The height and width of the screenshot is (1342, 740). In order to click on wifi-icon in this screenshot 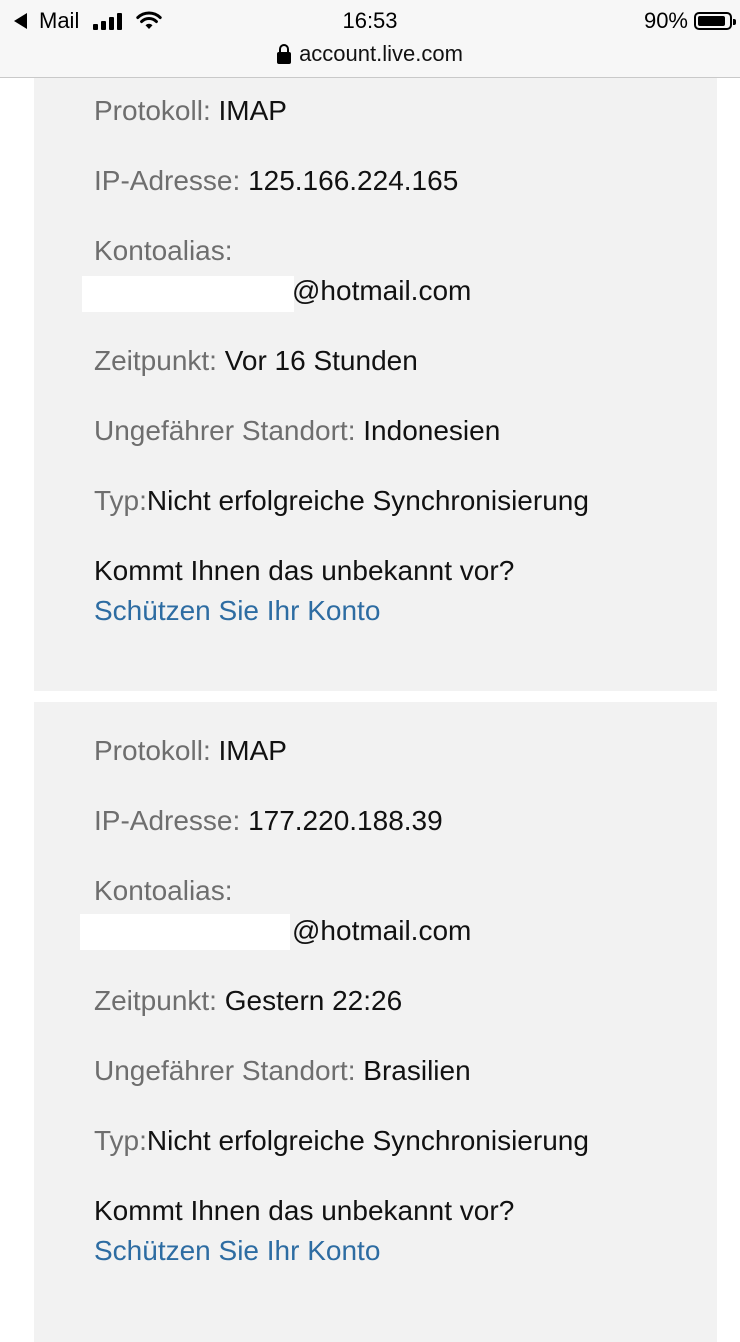, I will do `click(149, 20)`.